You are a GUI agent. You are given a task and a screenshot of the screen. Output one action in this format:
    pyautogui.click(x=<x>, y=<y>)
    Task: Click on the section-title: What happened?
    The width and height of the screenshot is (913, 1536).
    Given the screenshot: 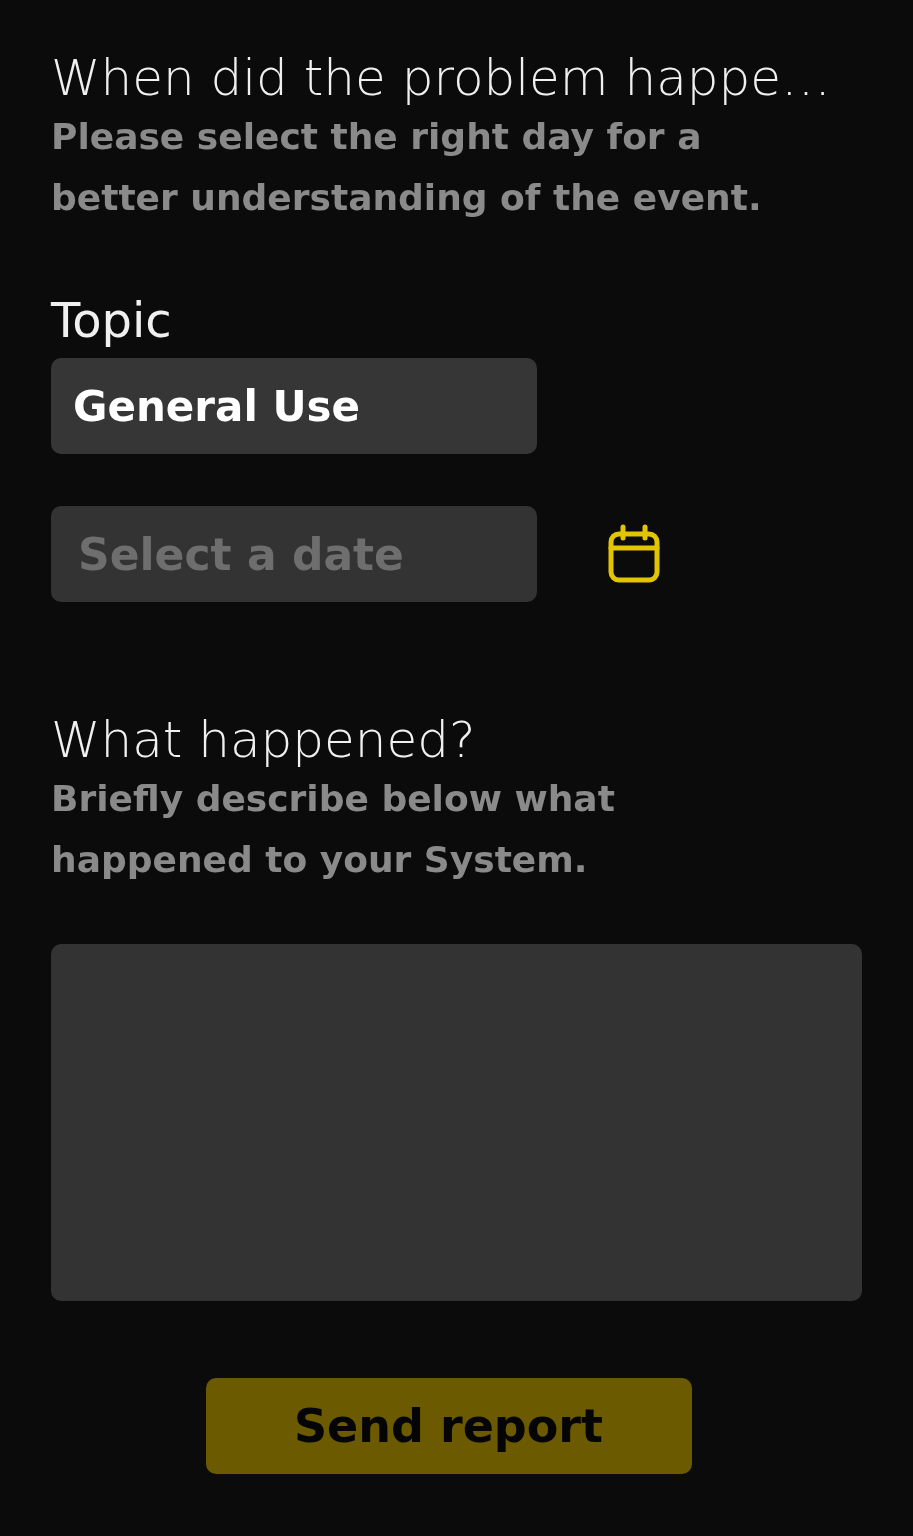 What is the action you would take?
    pyautogui.click(x=264, y=740)
    